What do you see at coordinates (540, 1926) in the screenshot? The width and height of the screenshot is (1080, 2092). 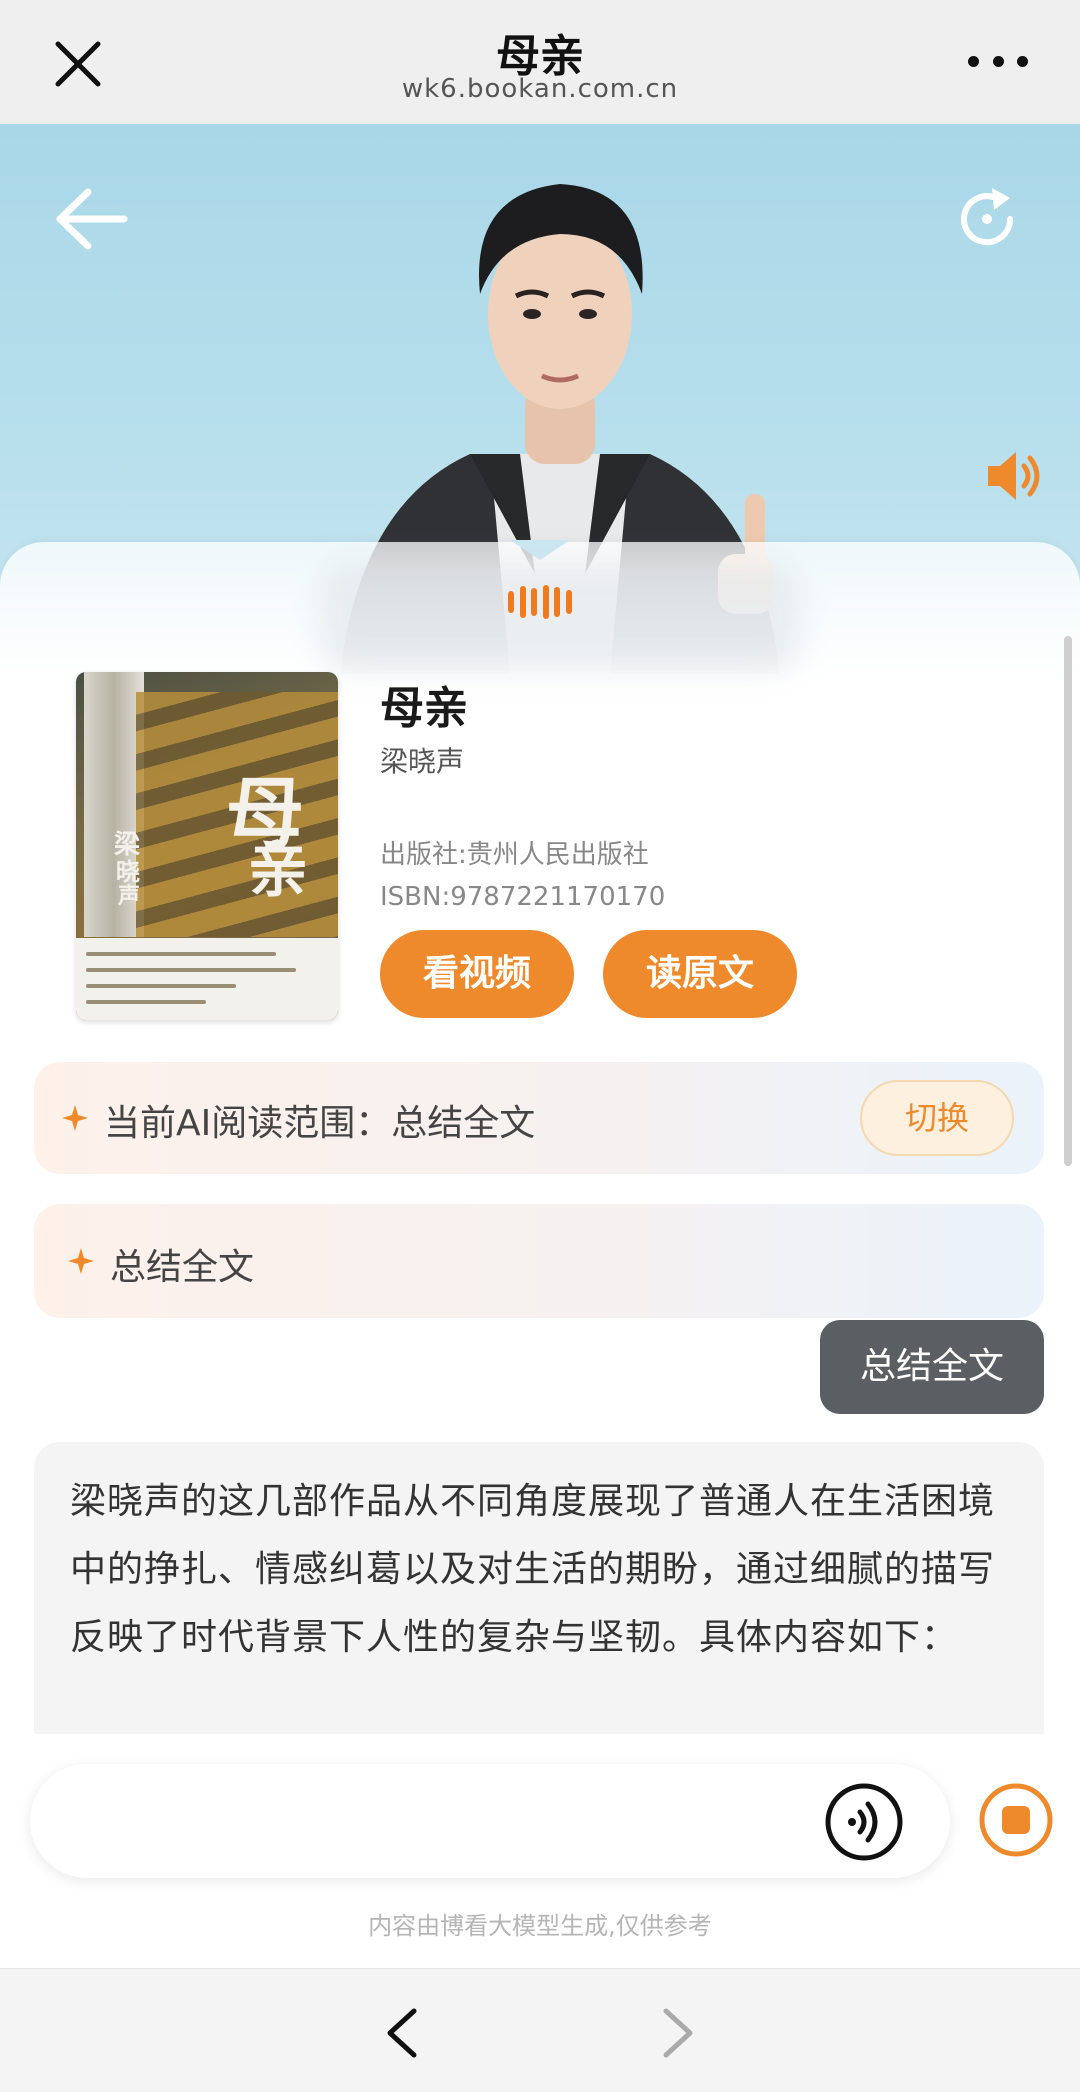 I see `ai-disclaimer: 内容由博看大模型生成,仅供参考` at bounding box center [540, 1926].